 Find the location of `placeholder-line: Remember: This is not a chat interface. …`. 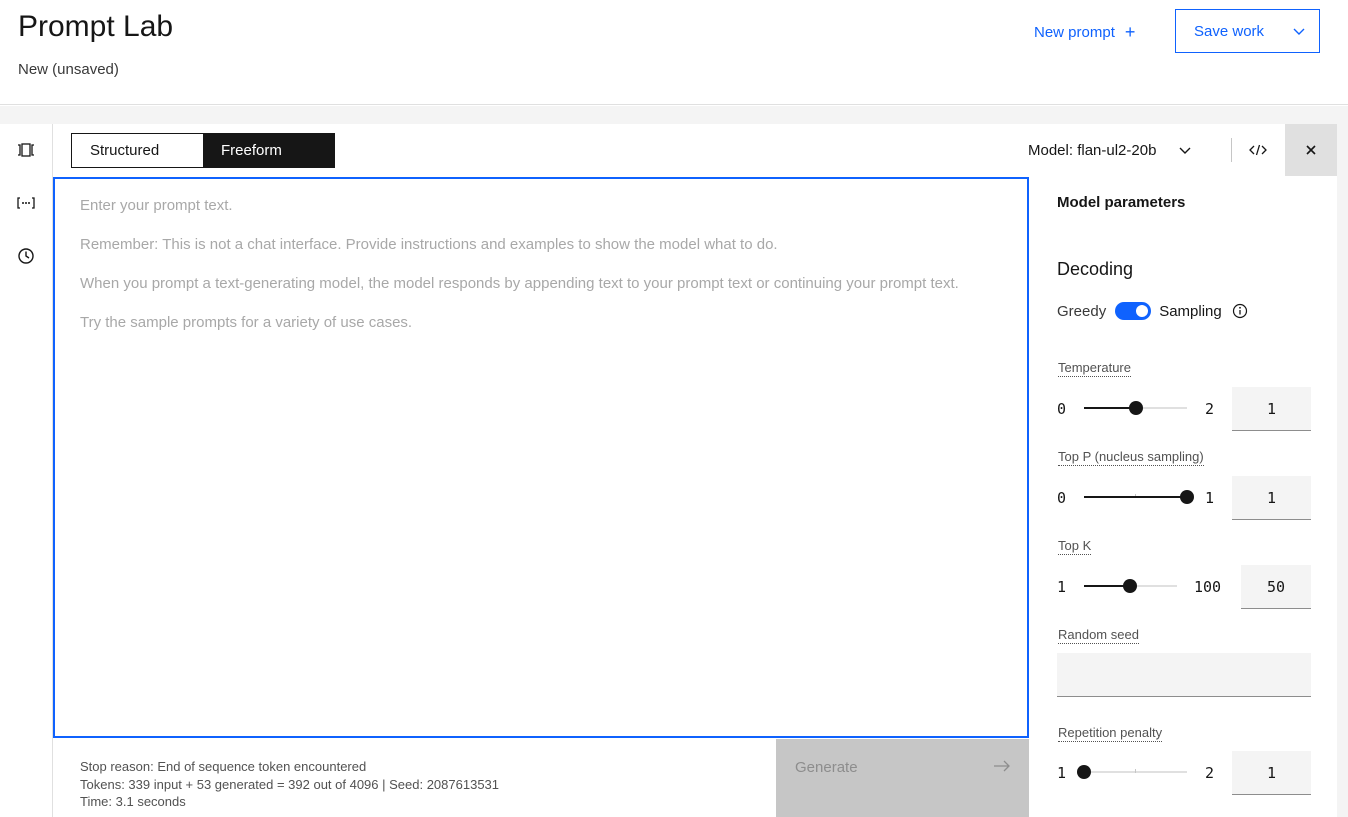

placeholder-line: Remember: This is not a chat interface. … is located at coordinates (429, 244).